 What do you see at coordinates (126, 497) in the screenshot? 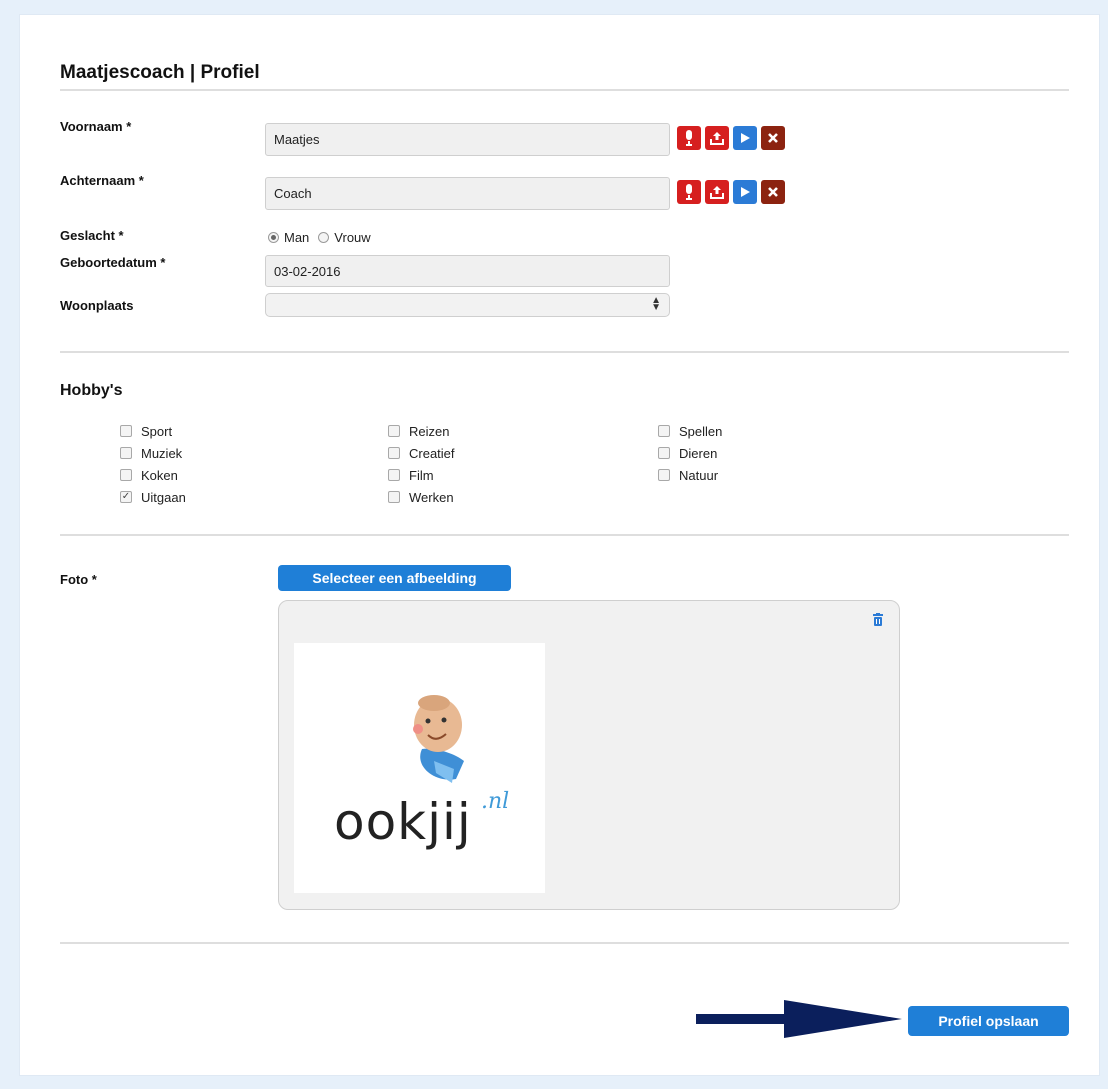
I see `checkbox-checked: ✓` at bounding box center [126, 497].